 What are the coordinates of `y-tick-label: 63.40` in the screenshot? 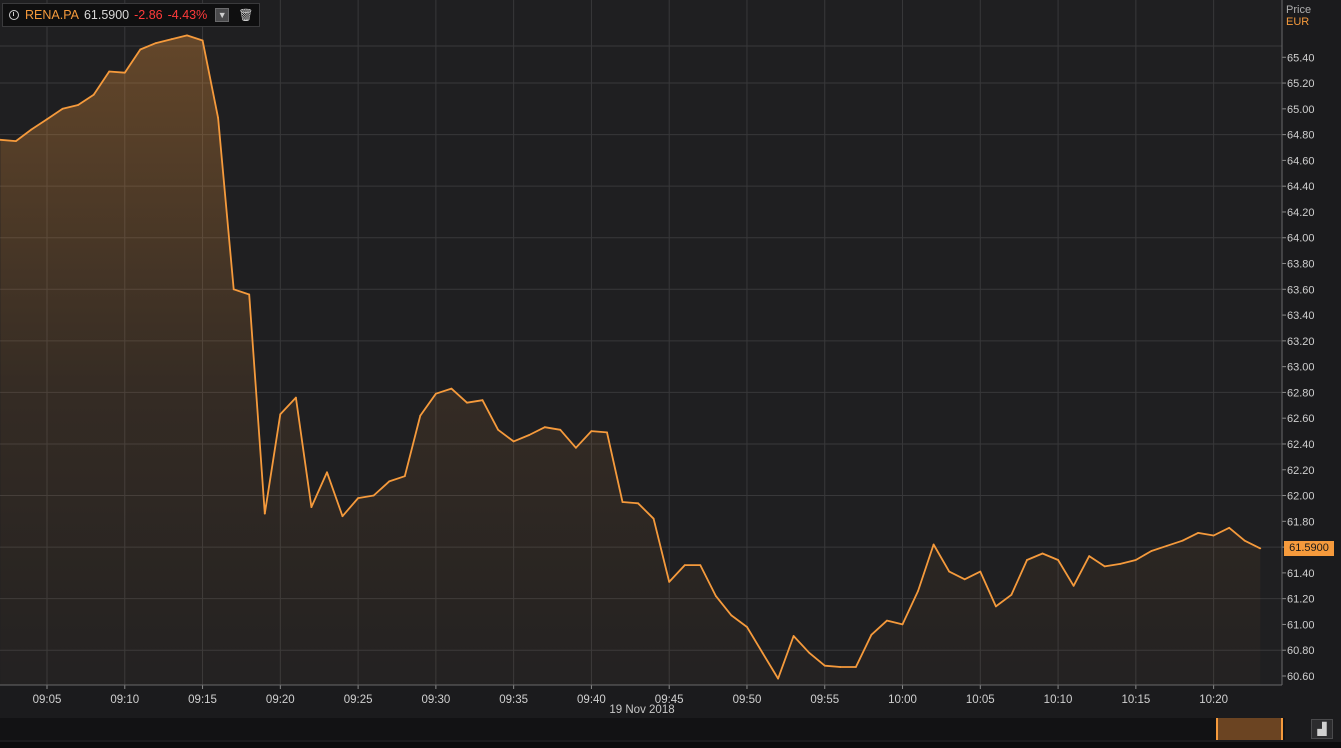 It's located at (1301, 316).